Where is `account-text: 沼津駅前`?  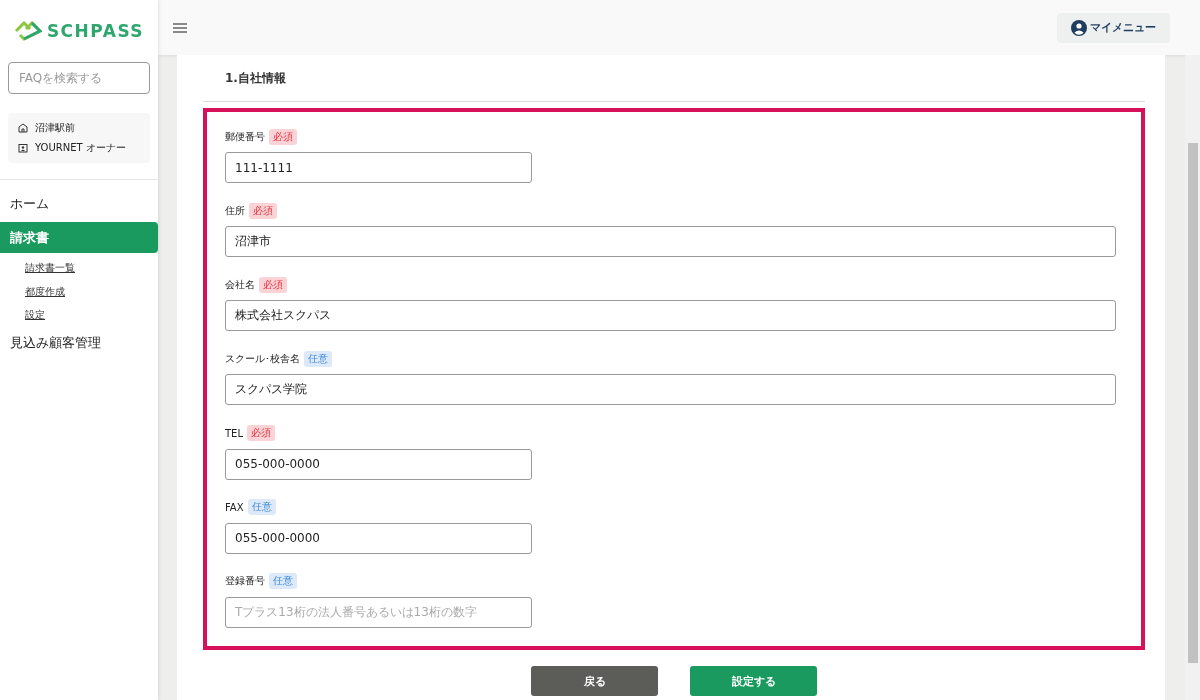
account-text: 沼津駅前 is located at coordinates (55, 128).